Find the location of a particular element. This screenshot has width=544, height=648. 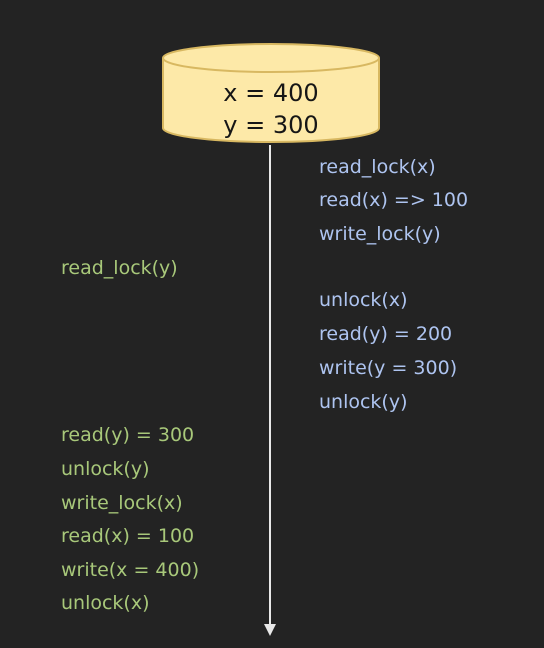

right-operation: write(y = 300) is located at coordinates (388, 368).